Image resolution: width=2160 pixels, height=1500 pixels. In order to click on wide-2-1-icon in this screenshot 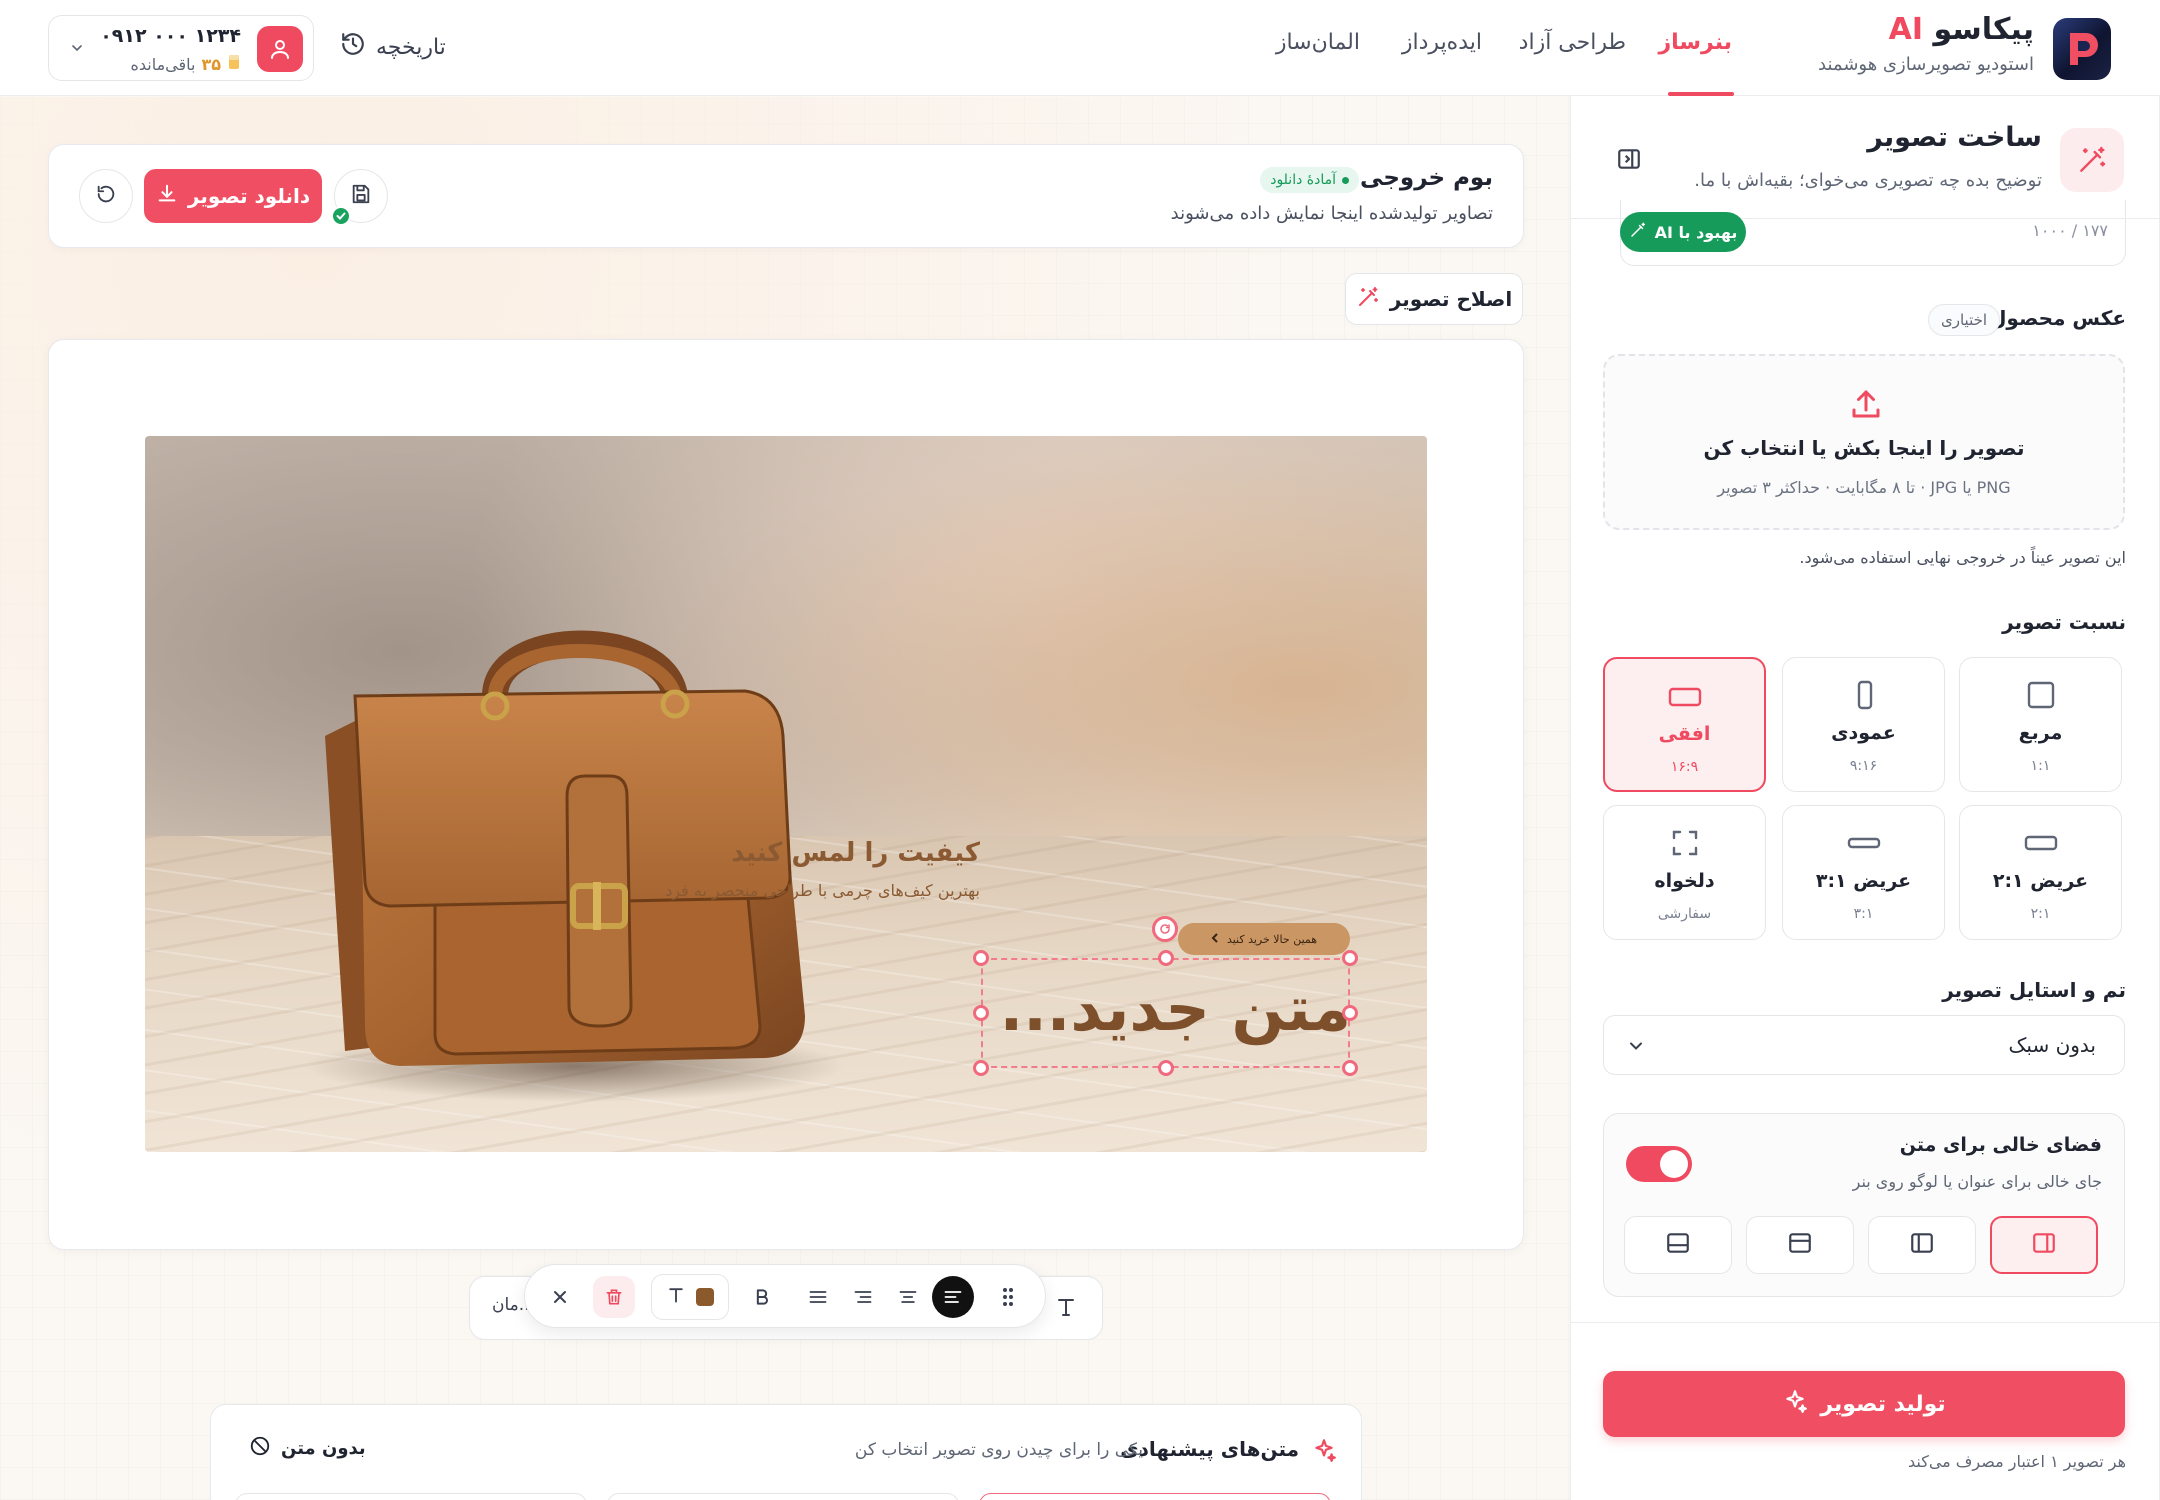, I will do `click(2041, 845)`.